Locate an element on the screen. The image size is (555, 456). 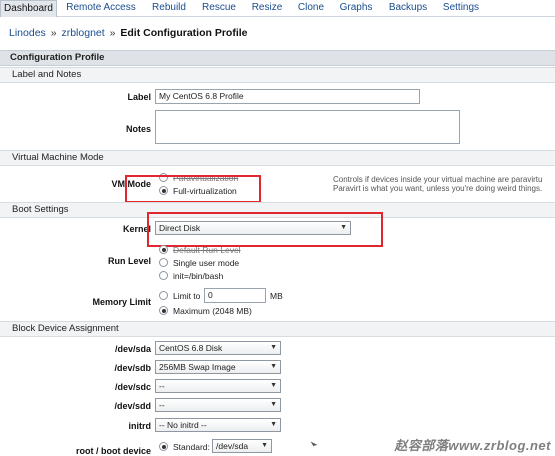
section-header-config-profile: Configuration Profile is located at coordinates (277, 58).